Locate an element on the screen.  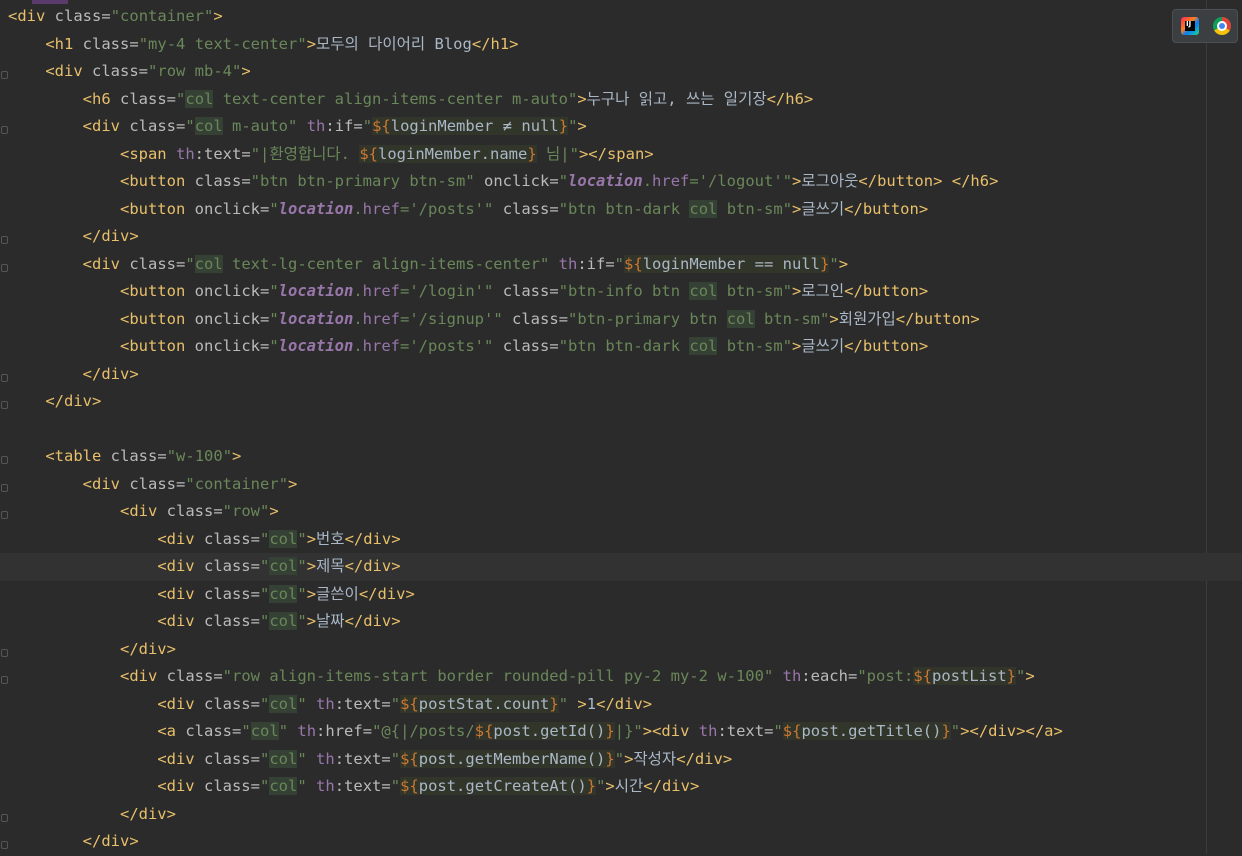
code-line: <div class="col">날짜</div> is located at coordinates (625, 622).